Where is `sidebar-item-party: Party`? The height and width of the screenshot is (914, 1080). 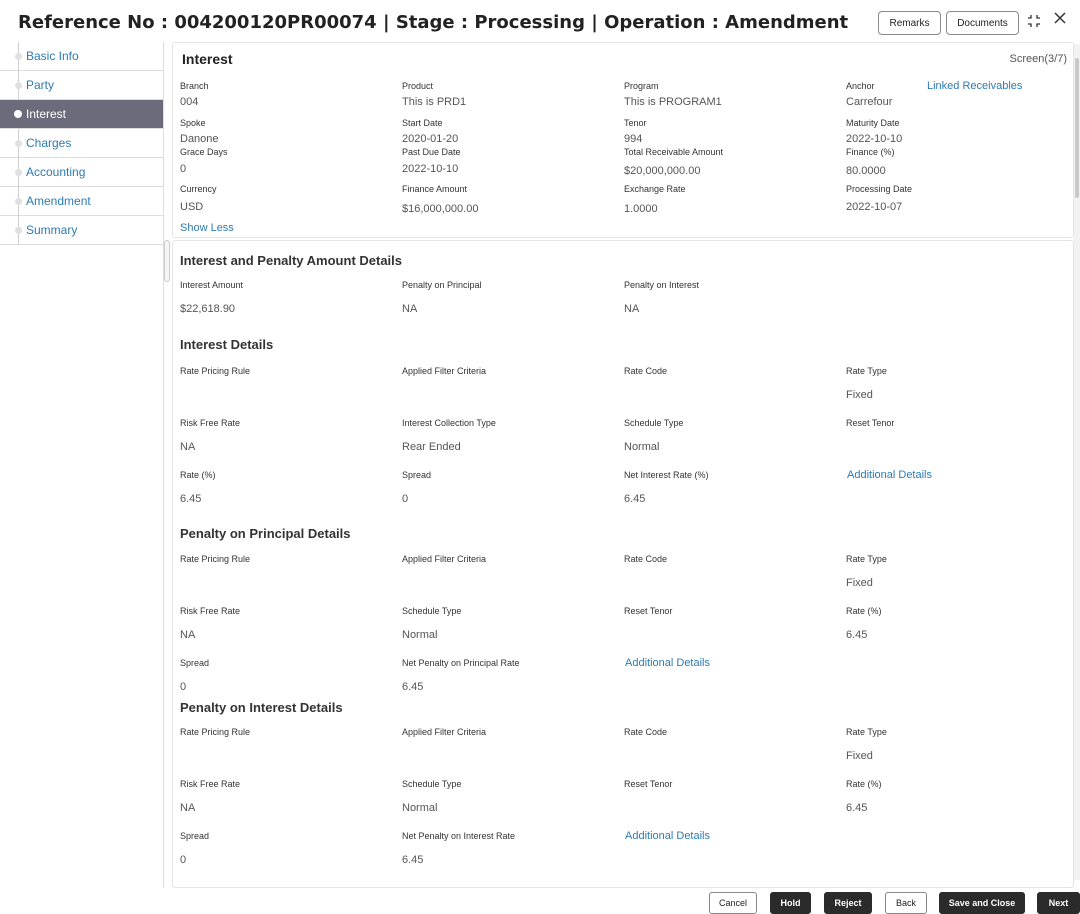
sidebar-item-party: Party is located at coordinates (81, 85).